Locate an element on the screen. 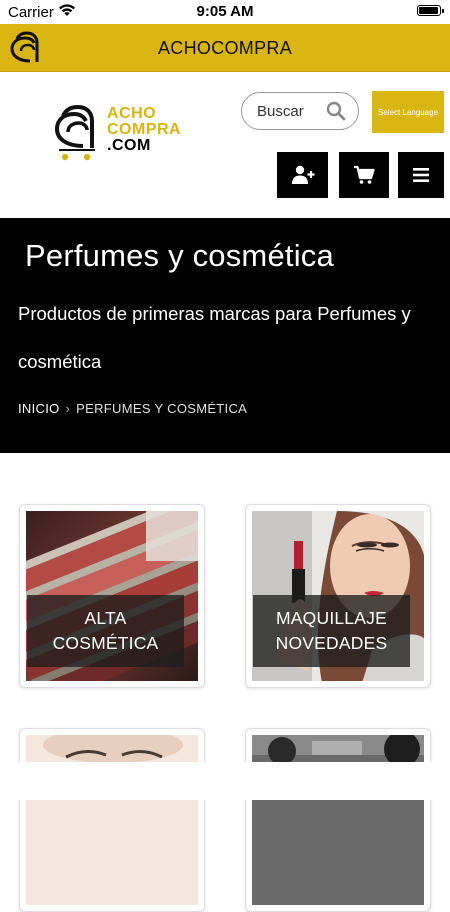 The height and width of the screenshot is (912, 450). cart-button is located at coordinates (364, 175).